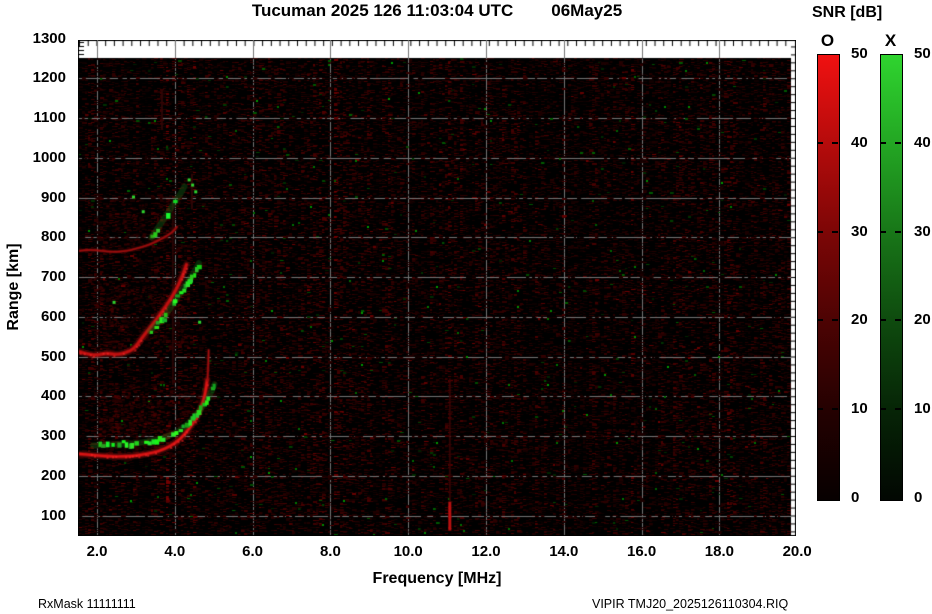  What do you see at coordinates (53, 515) in the screenshot?
I see `y-tick-label: 100` at bounding box center [53, 515].